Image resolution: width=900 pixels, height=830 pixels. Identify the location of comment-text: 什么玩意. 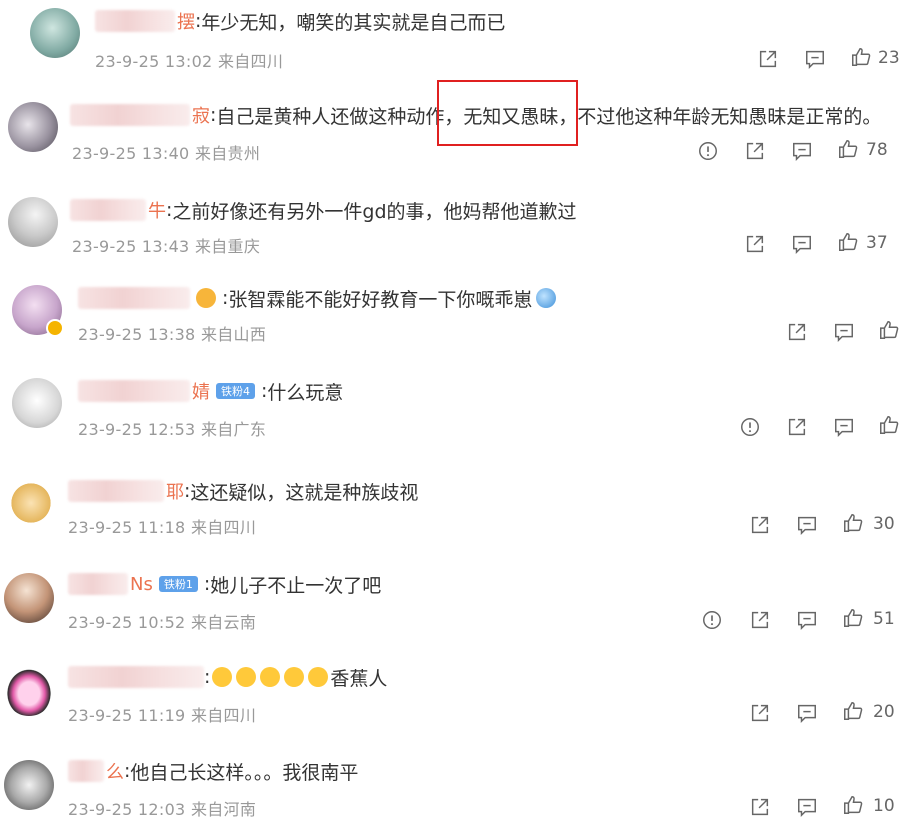
(305, 392).